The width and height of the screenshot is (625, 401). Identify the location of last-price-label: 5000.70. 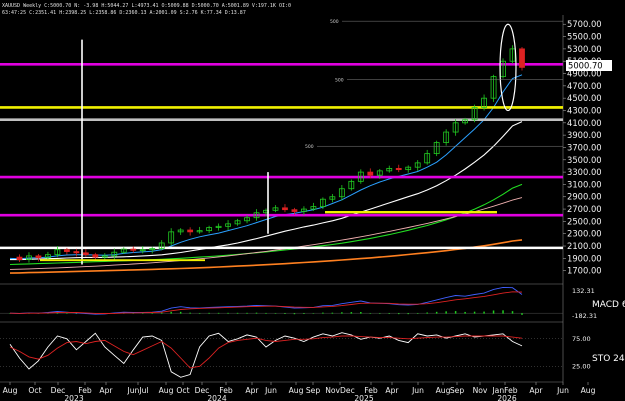
(585, 66).